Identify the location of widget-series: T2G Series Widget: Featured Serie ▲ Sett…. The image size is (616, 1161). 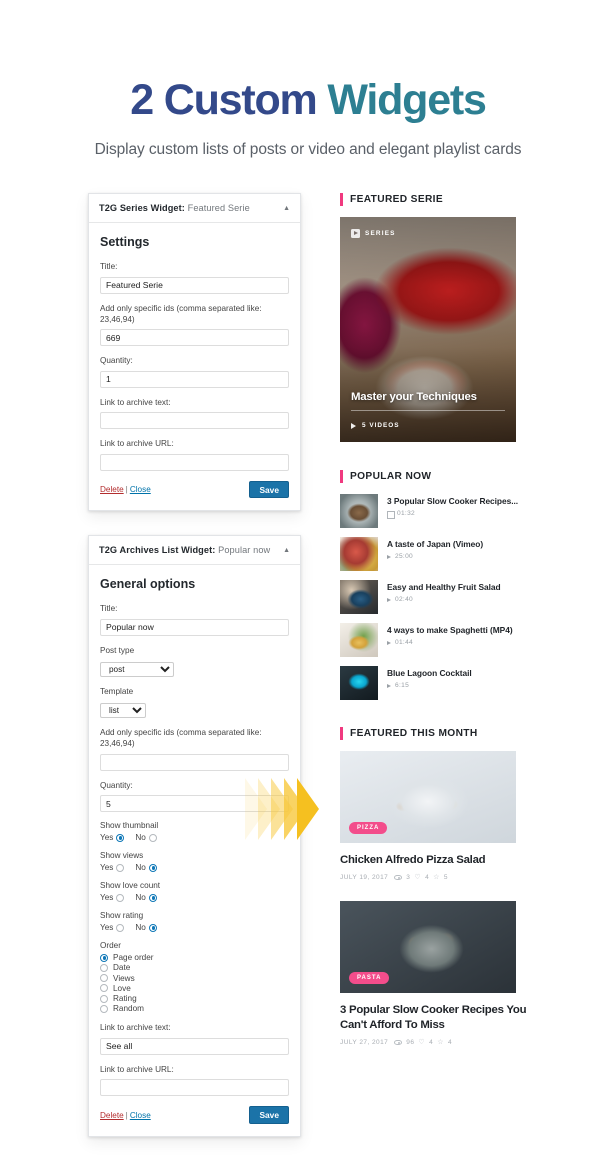
(194, 352).